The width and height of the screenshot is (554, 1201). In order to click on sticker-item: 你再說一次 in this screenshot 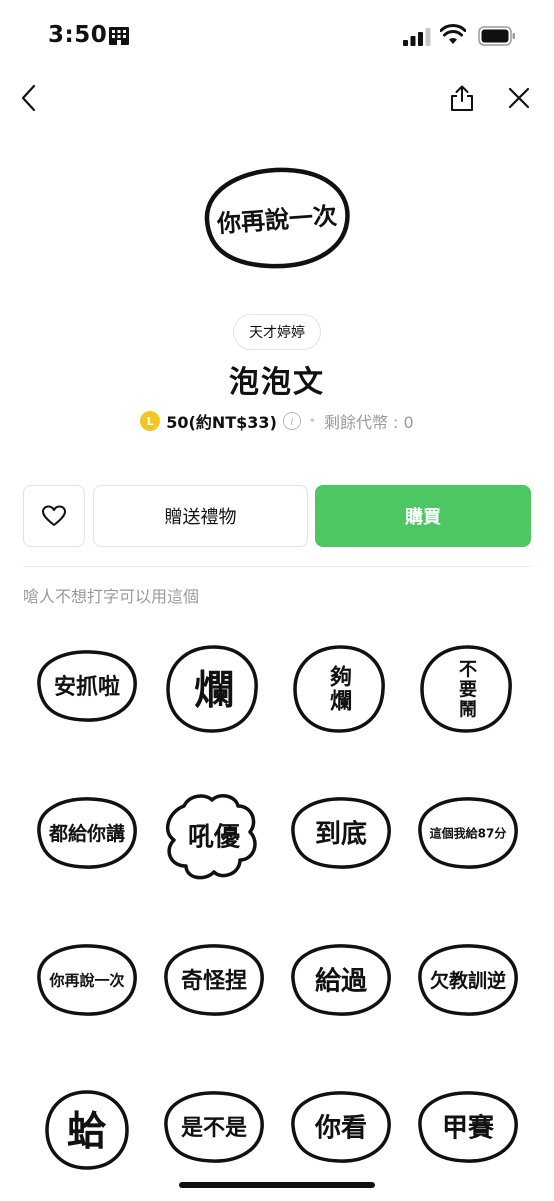, I will do `click(86, 984)`.